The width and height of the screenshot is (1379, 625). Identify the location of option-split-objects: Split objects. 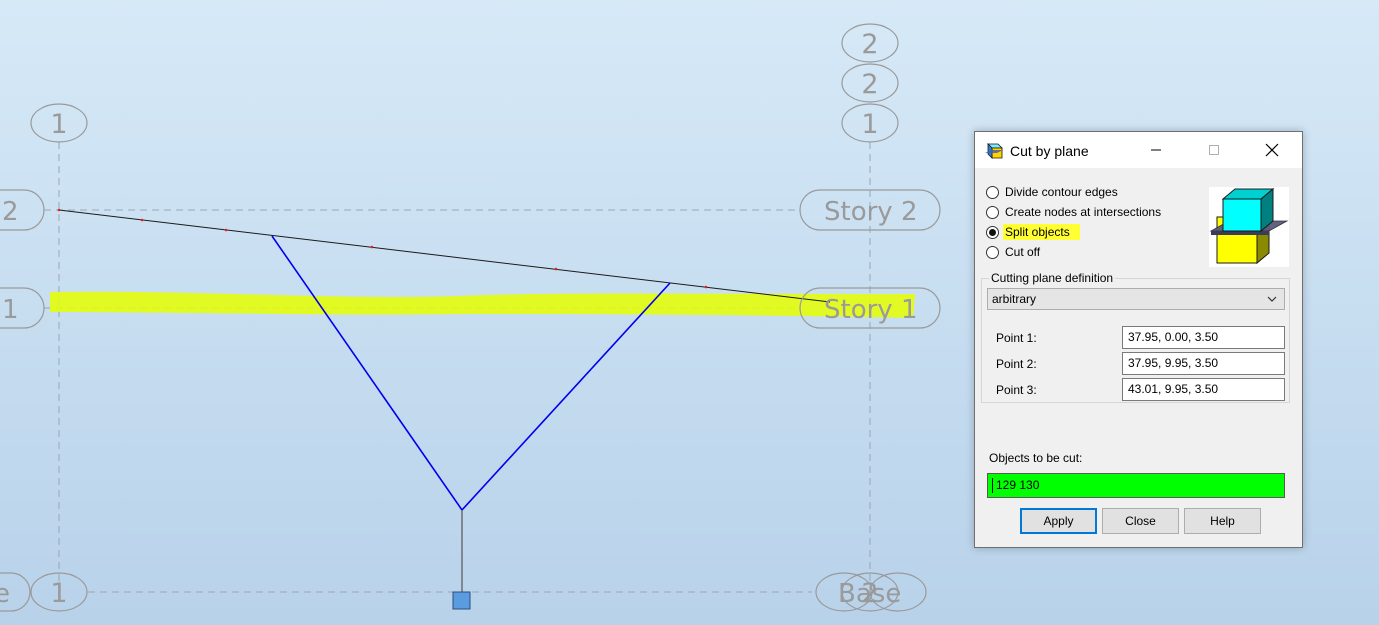
(1033, 232).